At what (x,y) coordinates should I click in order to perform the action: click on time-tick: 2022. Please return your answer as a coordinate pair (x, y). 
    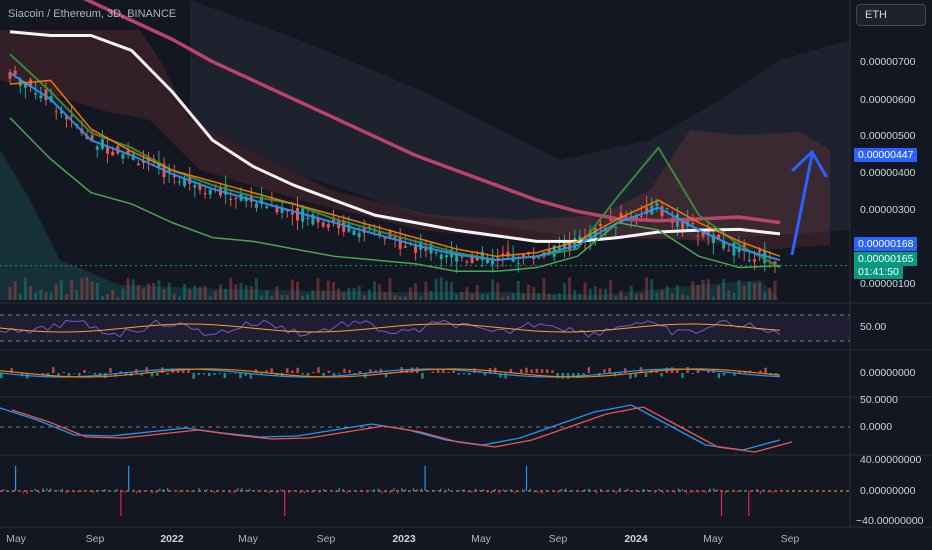
    Looking at the image, I should click on (172, 539).